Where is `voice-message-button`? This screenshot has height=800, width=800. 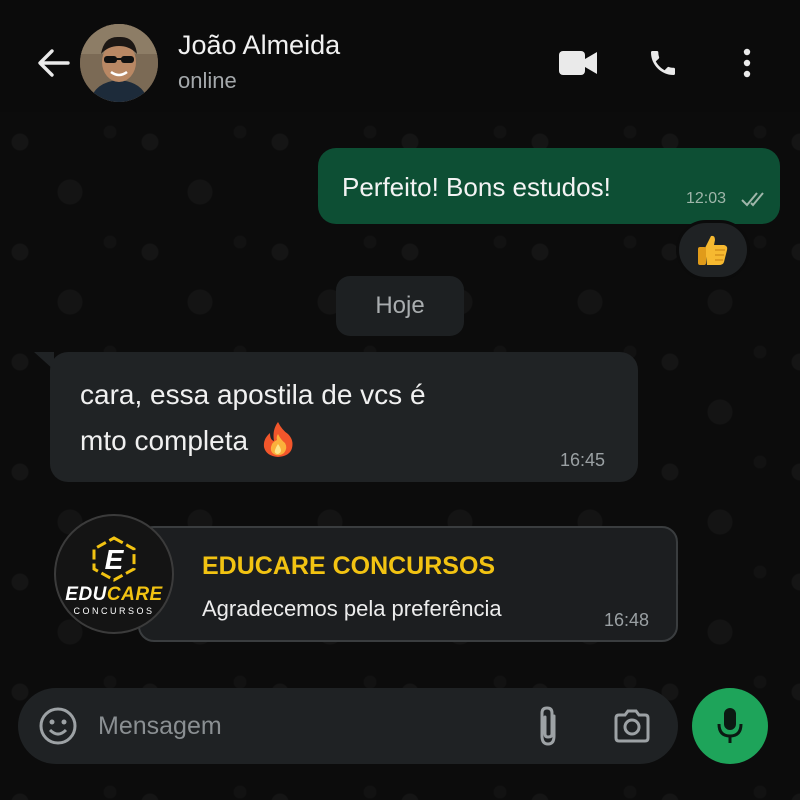 voice-message-button is located at coordinates (730, 726).